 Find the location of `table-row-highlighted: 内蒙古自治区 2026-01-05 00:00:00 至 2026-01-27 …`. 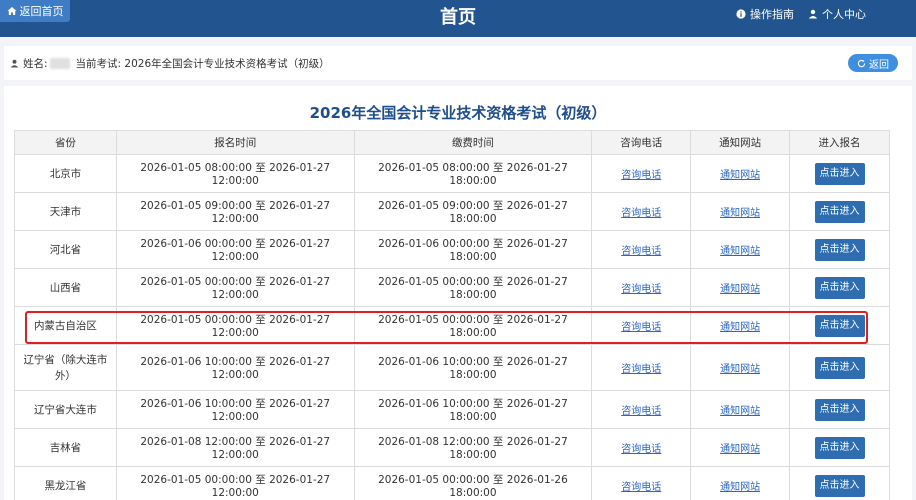

table-row-highlighted: 内蒙古自治区 2026-01-05 00:00:00 至 2026-01-27 … is located at coordinates (452, 325).